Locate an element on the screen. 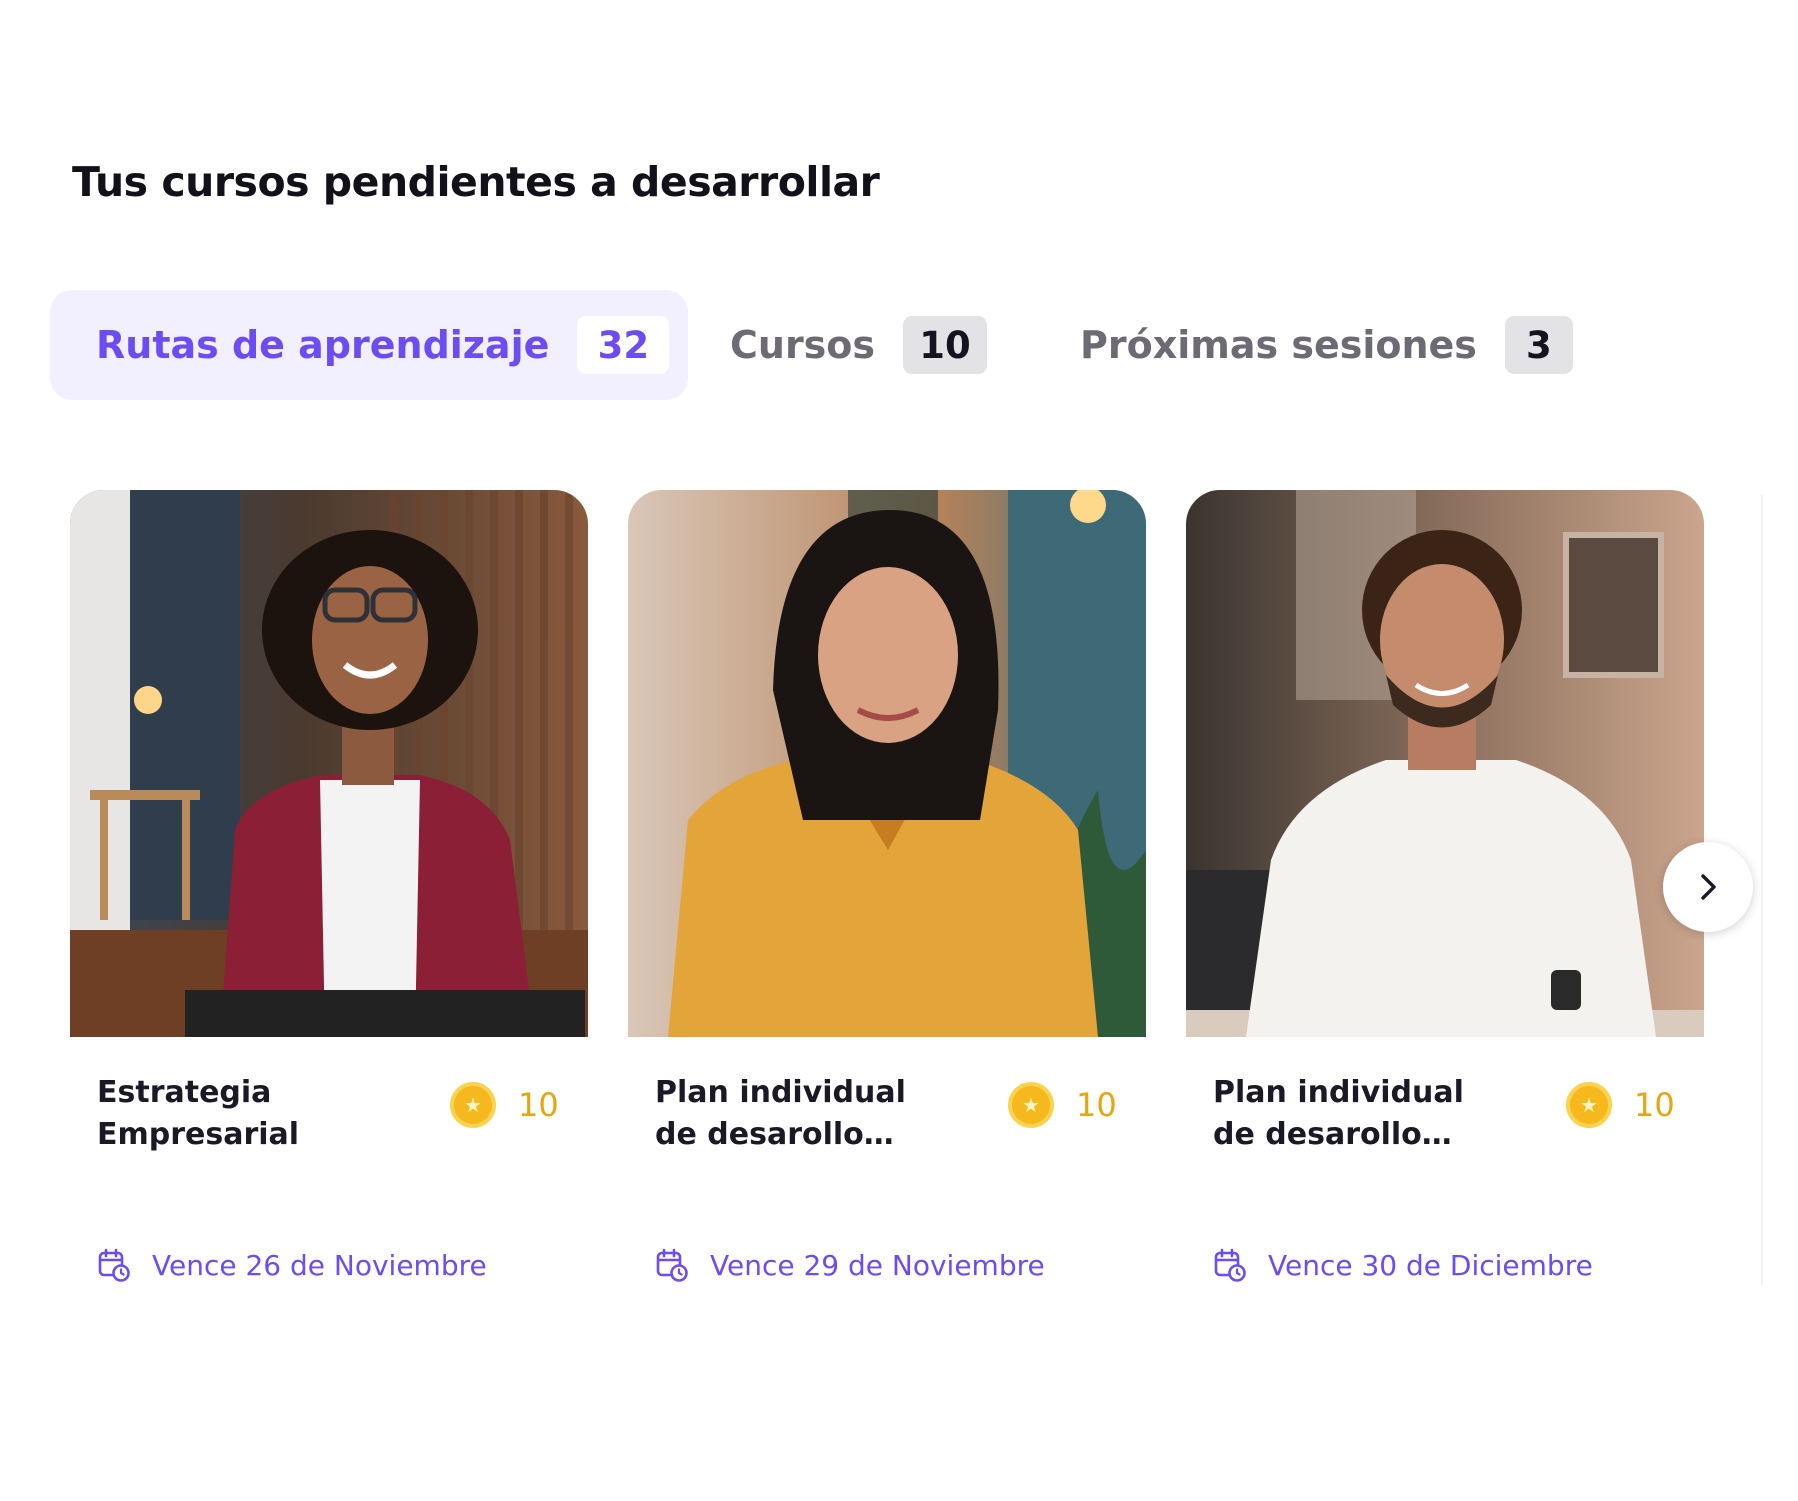  due-date: Vence 26 de Noviembre is located at coordinates (292, 1265).